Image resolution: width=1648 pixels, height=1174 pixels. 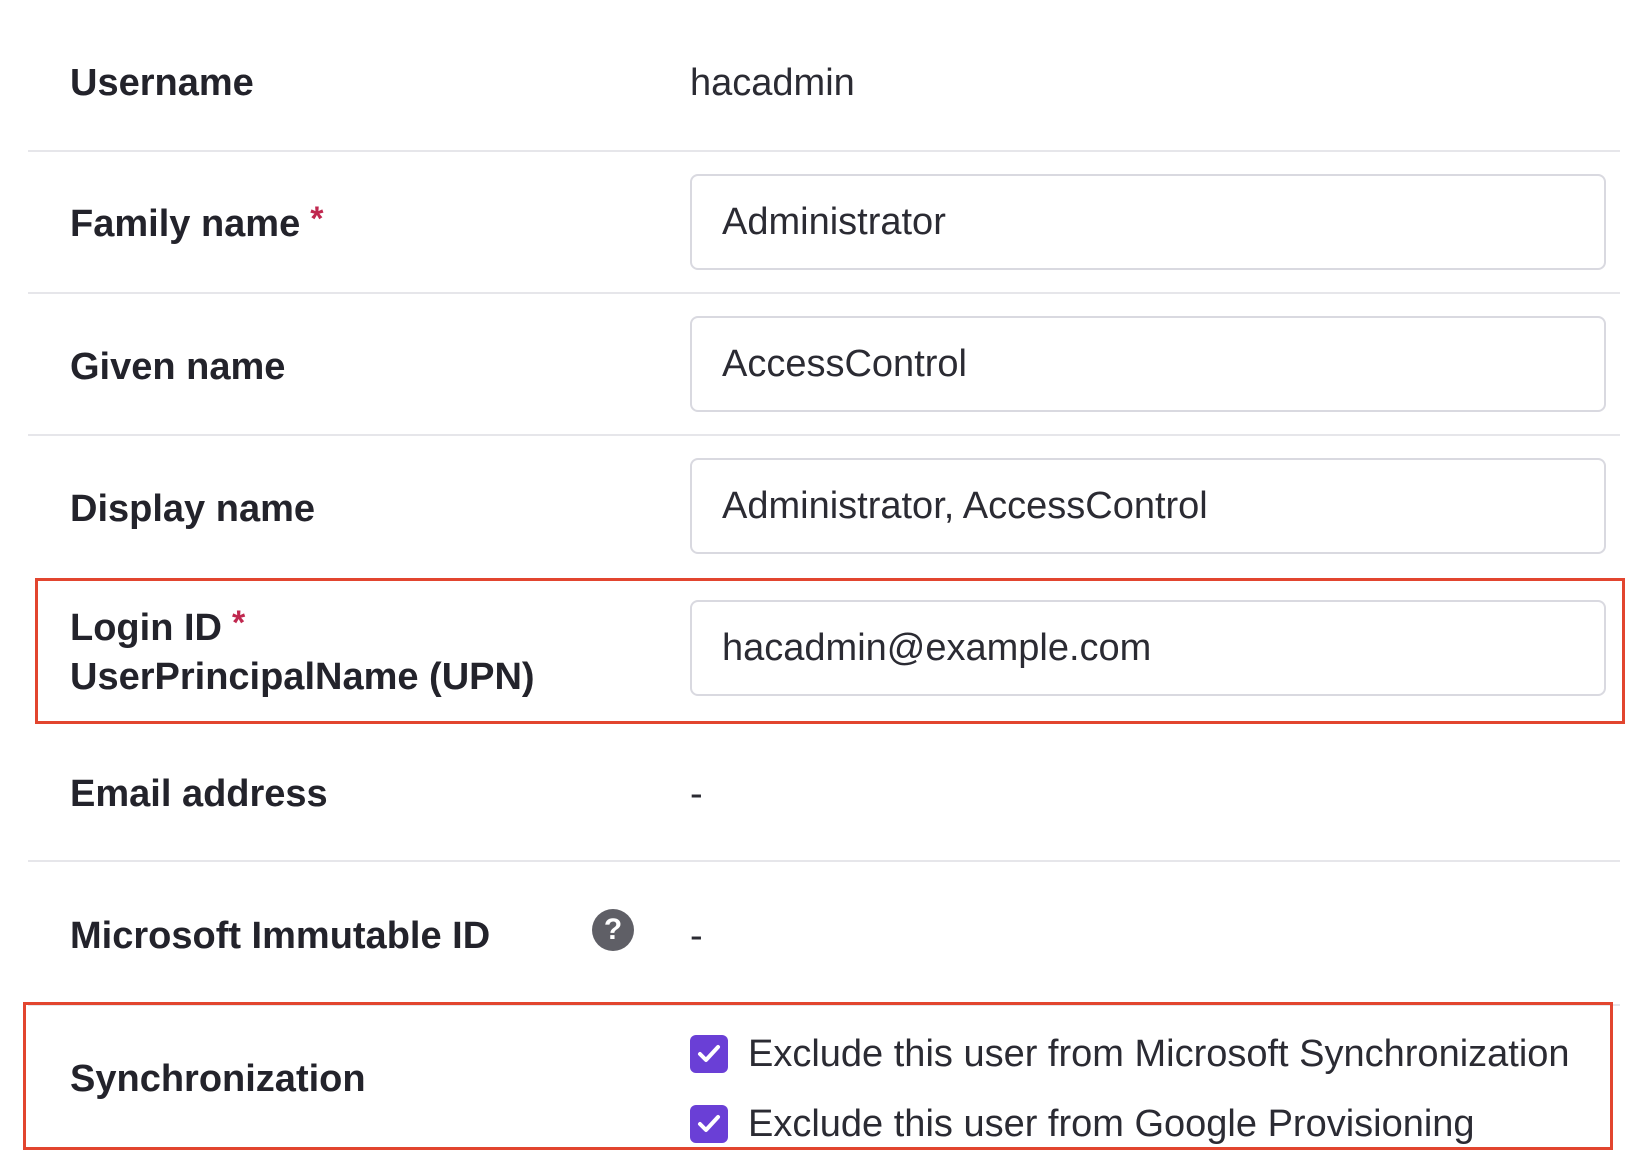 I want to click on synchronization-label: Synchronization, so click(x=218, y=1079).